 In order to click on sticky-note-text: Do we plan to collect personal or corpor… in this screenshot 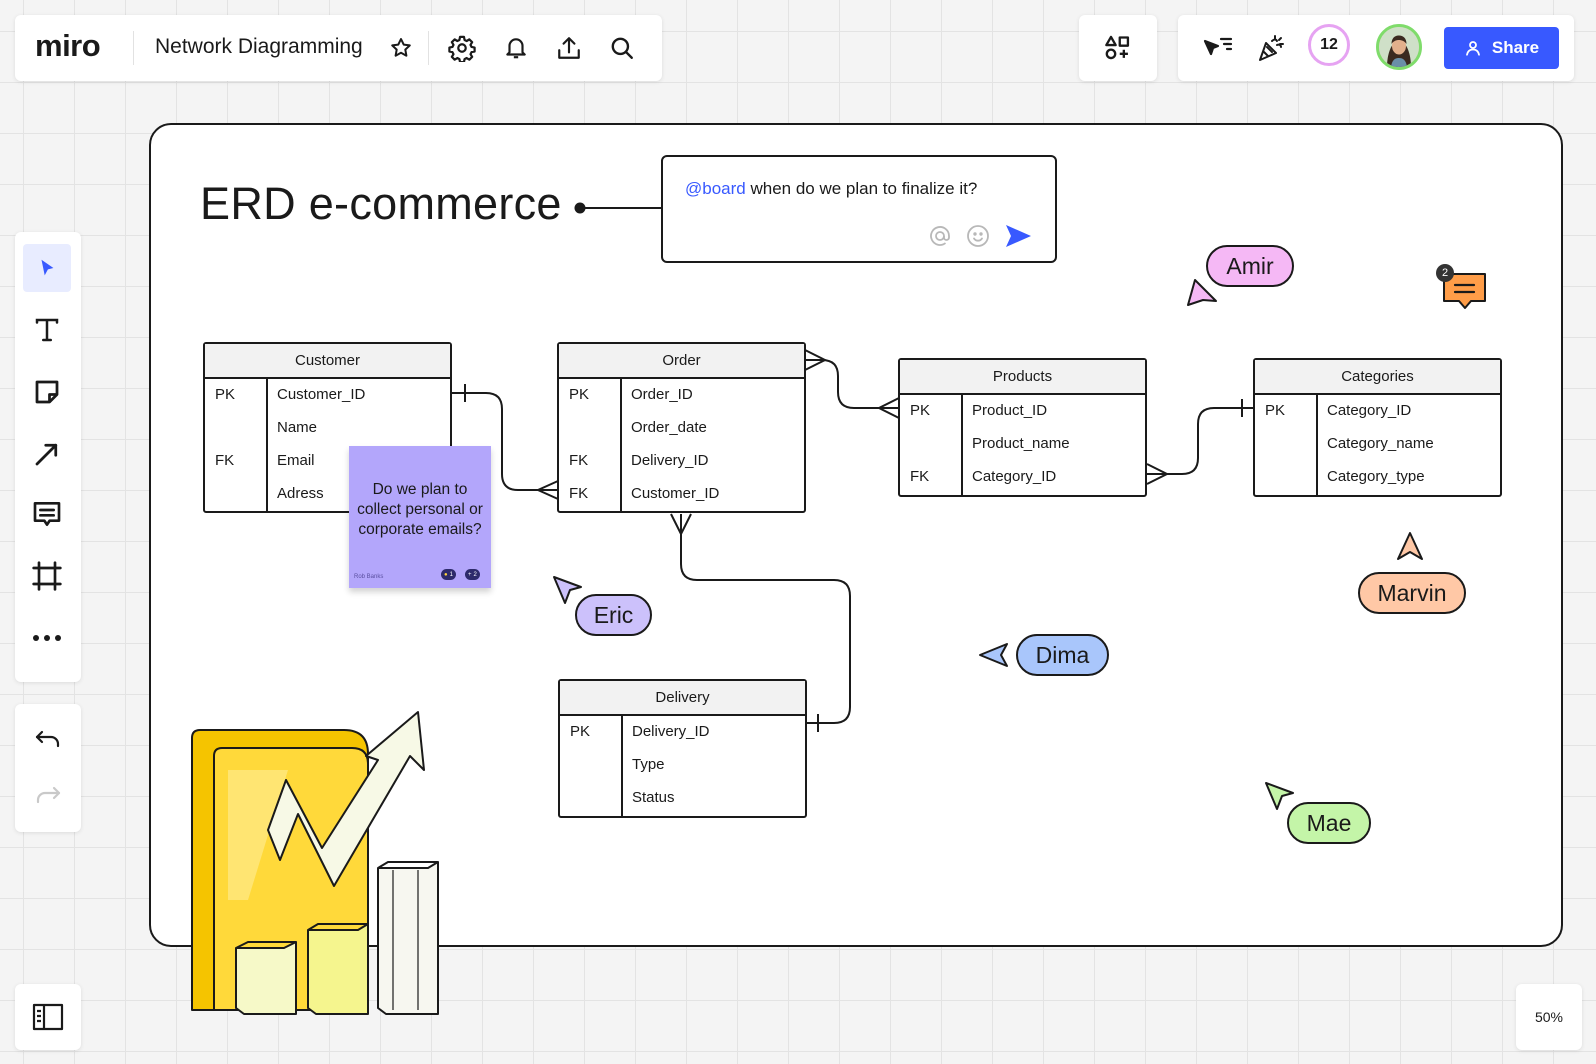, I will do `click(420, 510)`.